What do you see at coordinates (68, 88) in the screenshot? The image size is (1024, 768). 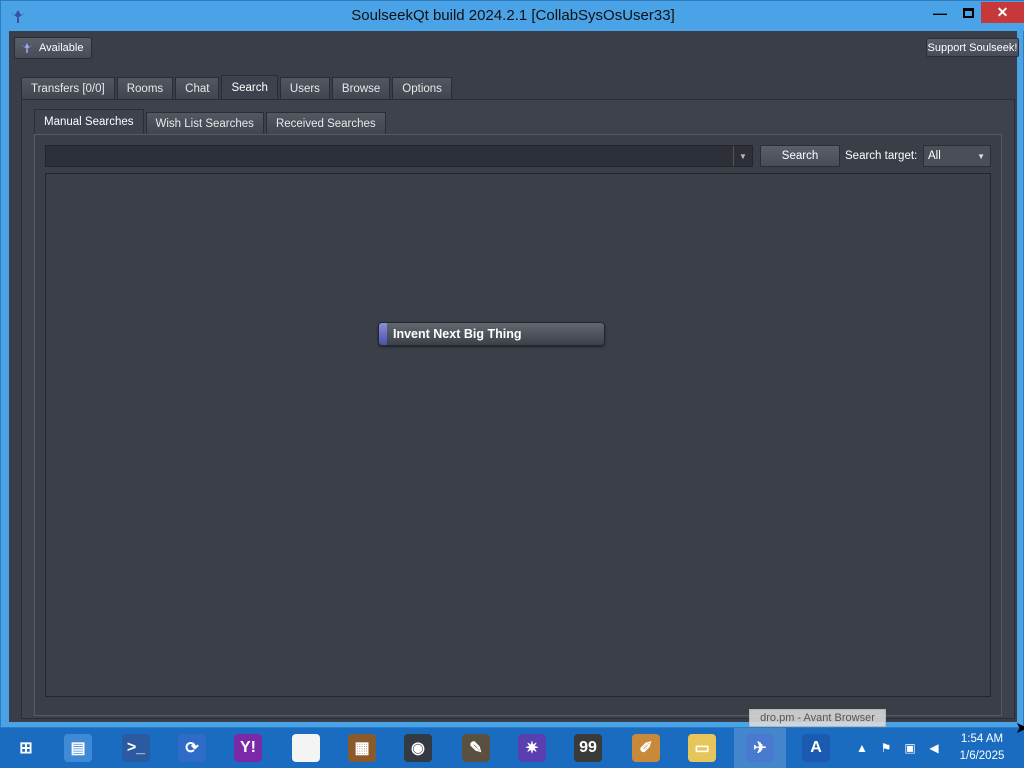 I see `tab-transfers-0-0: Transfers [0/0]` at bounding box center [68, 88].